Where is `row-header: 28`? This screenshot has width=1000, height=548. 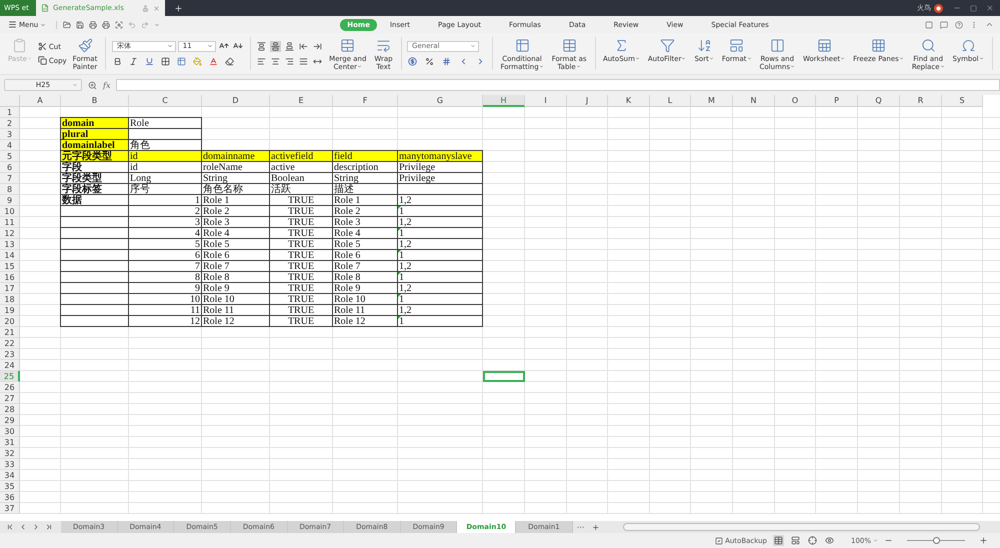
row-header: 28 is located at coordinates (10, 409).